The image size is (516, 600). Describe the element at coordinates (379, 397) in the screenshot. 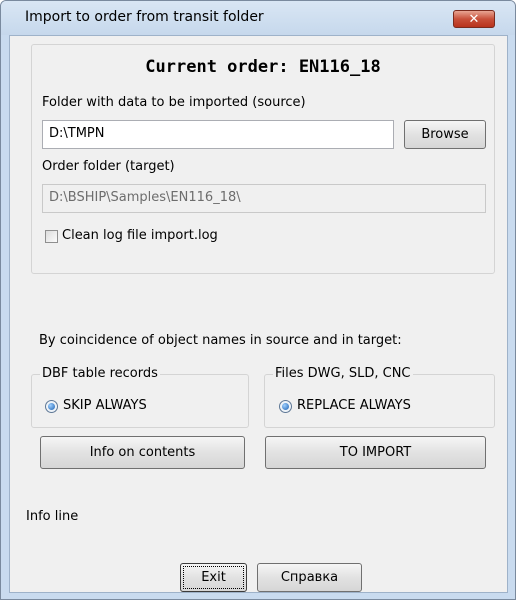

I see `files-group: Files DWG, SLD, CNC REPLACE ALWAYS` at that location.